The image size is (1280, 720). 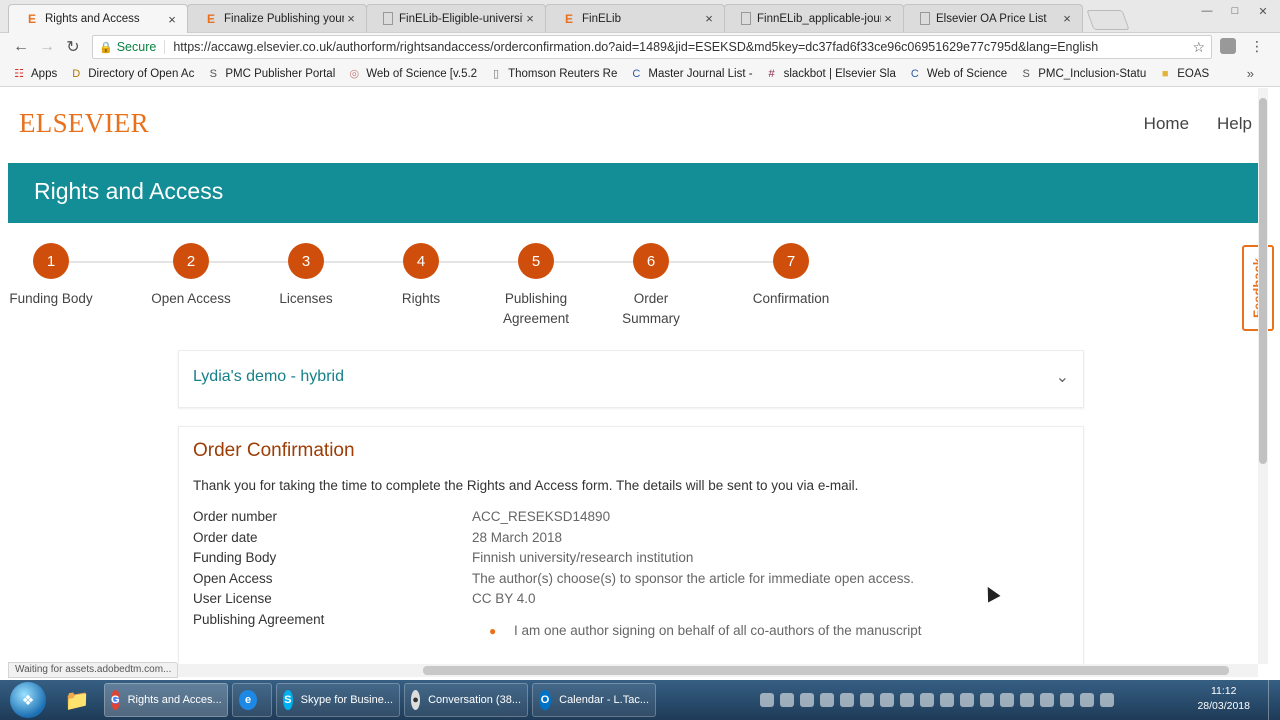 I want to click on bookmark-star-icon: ☆, so click(x=1198, y=47).